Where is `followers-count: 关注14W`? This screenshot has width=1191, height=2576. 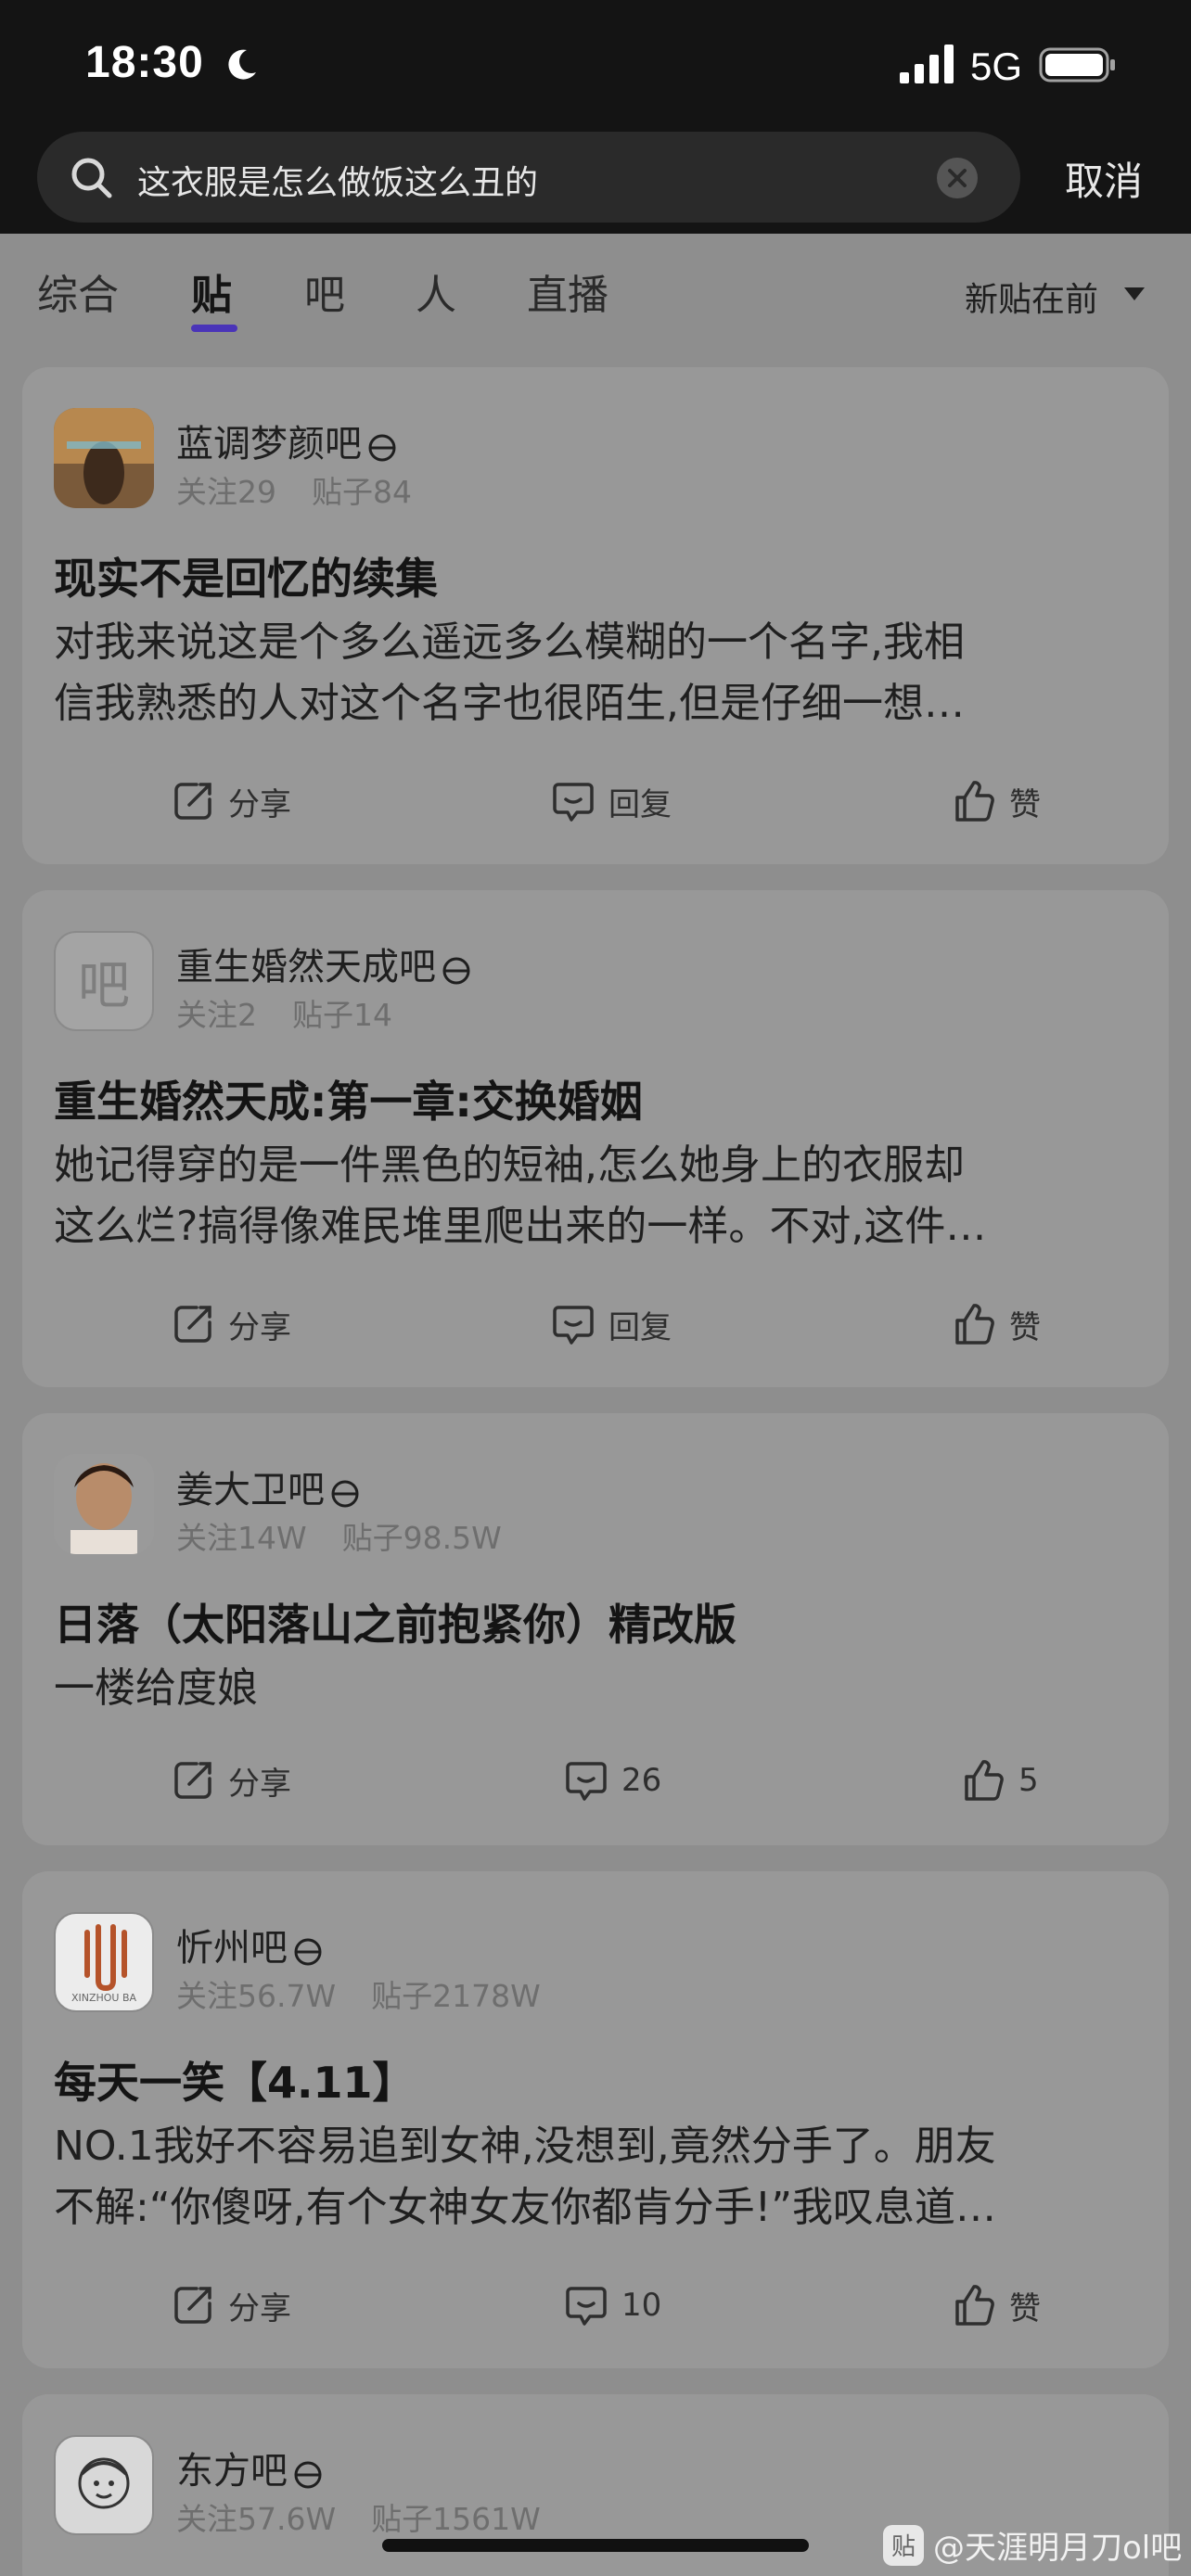
followers-count: 关注14W is located at coordinates (241, 1538).